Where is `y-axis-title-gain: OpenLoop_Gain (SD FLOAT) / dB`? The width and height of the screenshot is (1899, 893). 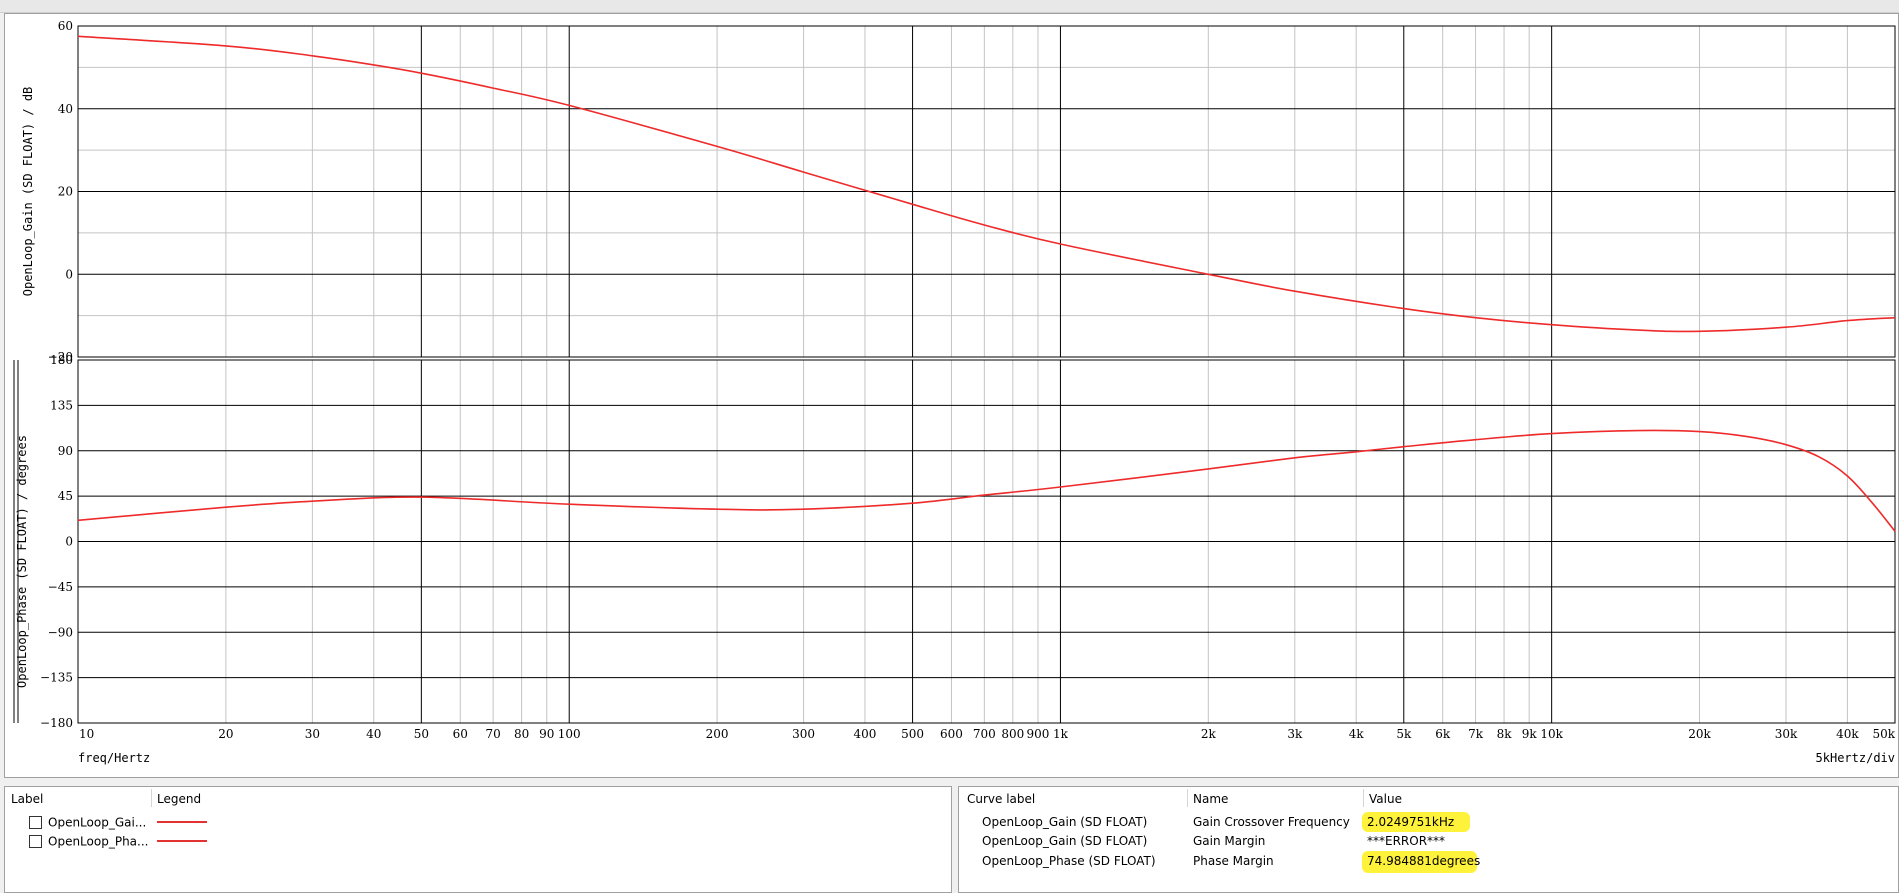 y-axis-title-gain: OpenLoop_Gain (SD FLOAT) / dB is located at coordinates (28, 192).